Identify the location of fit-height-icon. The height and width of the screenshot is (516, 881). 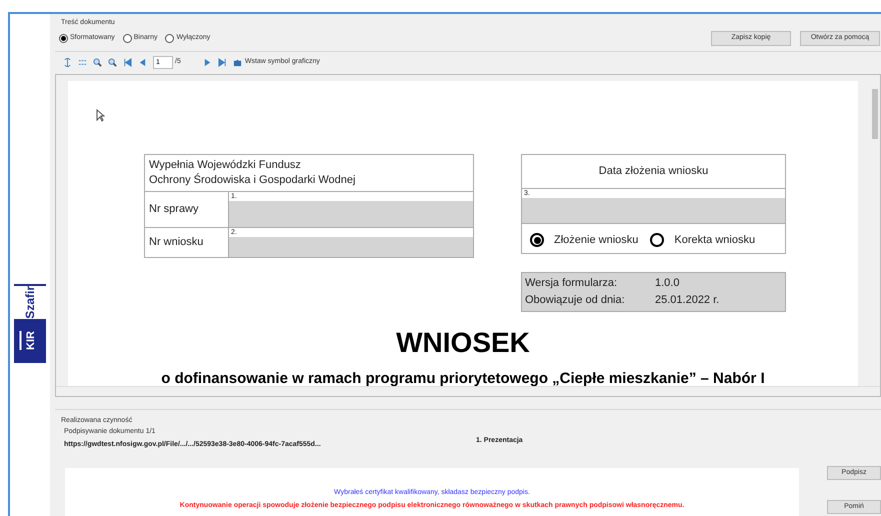
(67, 62).